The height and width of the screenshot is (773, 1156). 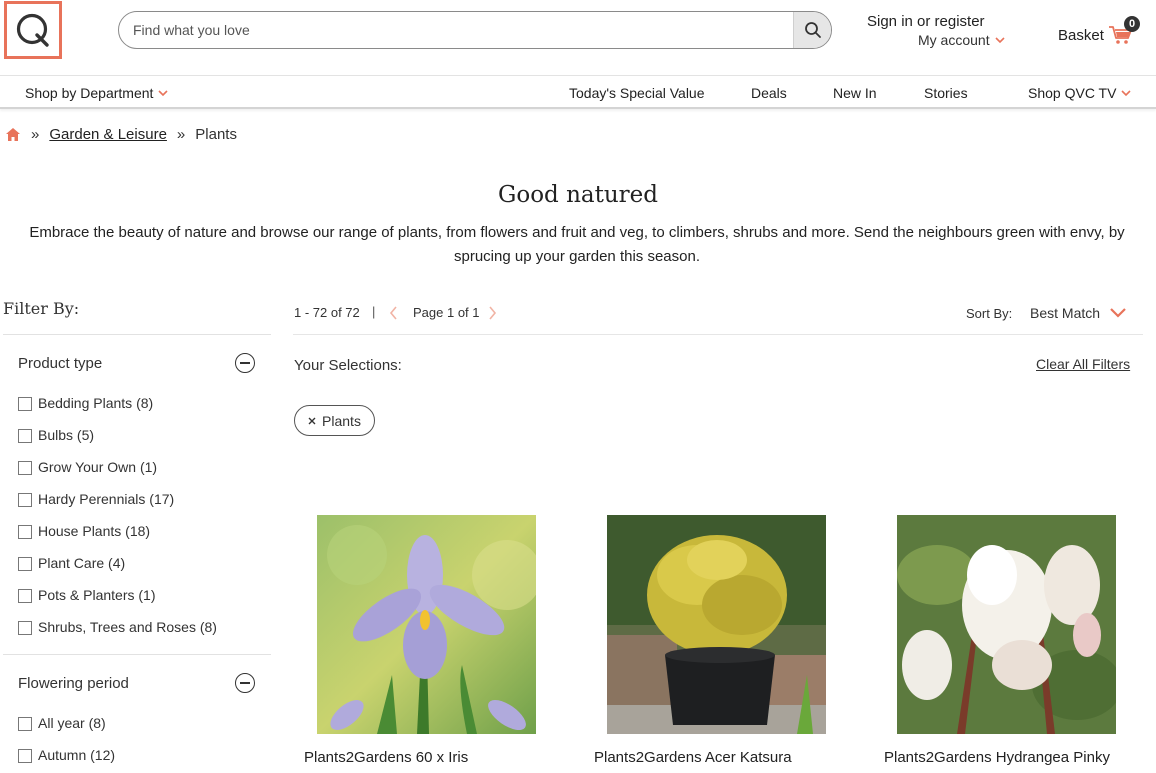 What do you see at coordinates (393, 313) in the screenshot?
I see `previous-page-icon` at bounding box center [393, 313].